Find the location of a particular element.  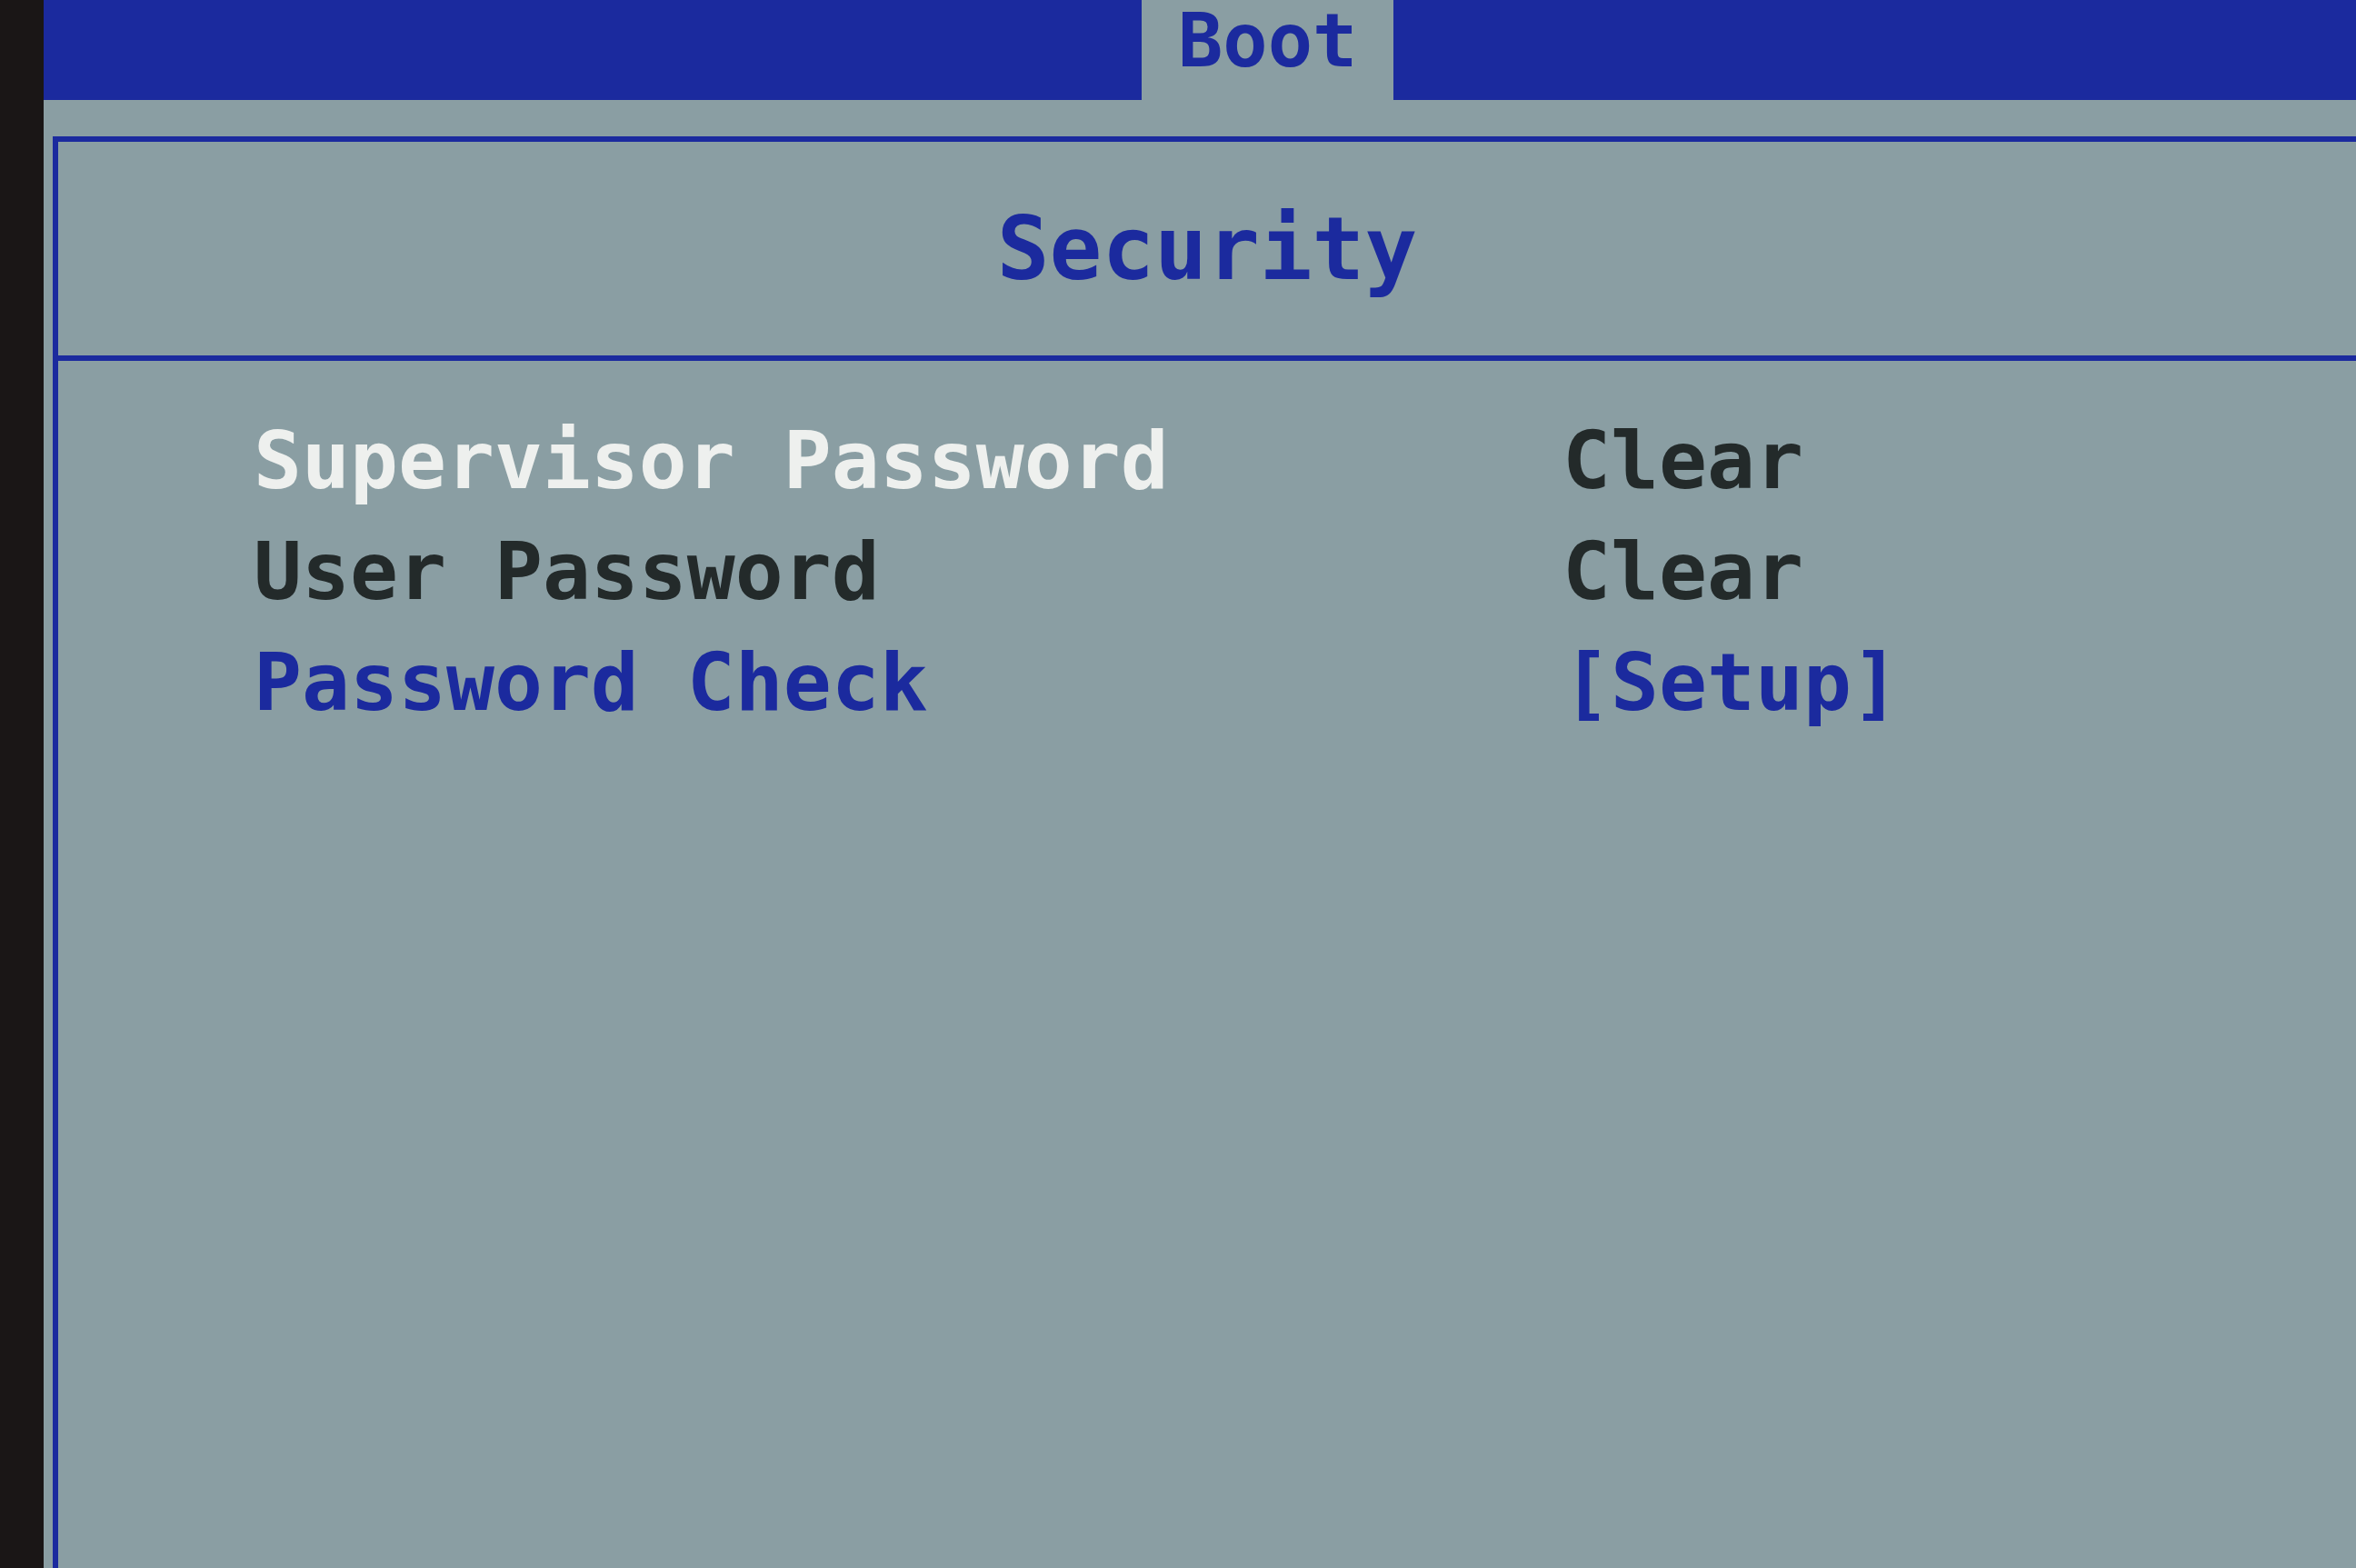

setting-label: Password Check is located at coordinates (908, 683).